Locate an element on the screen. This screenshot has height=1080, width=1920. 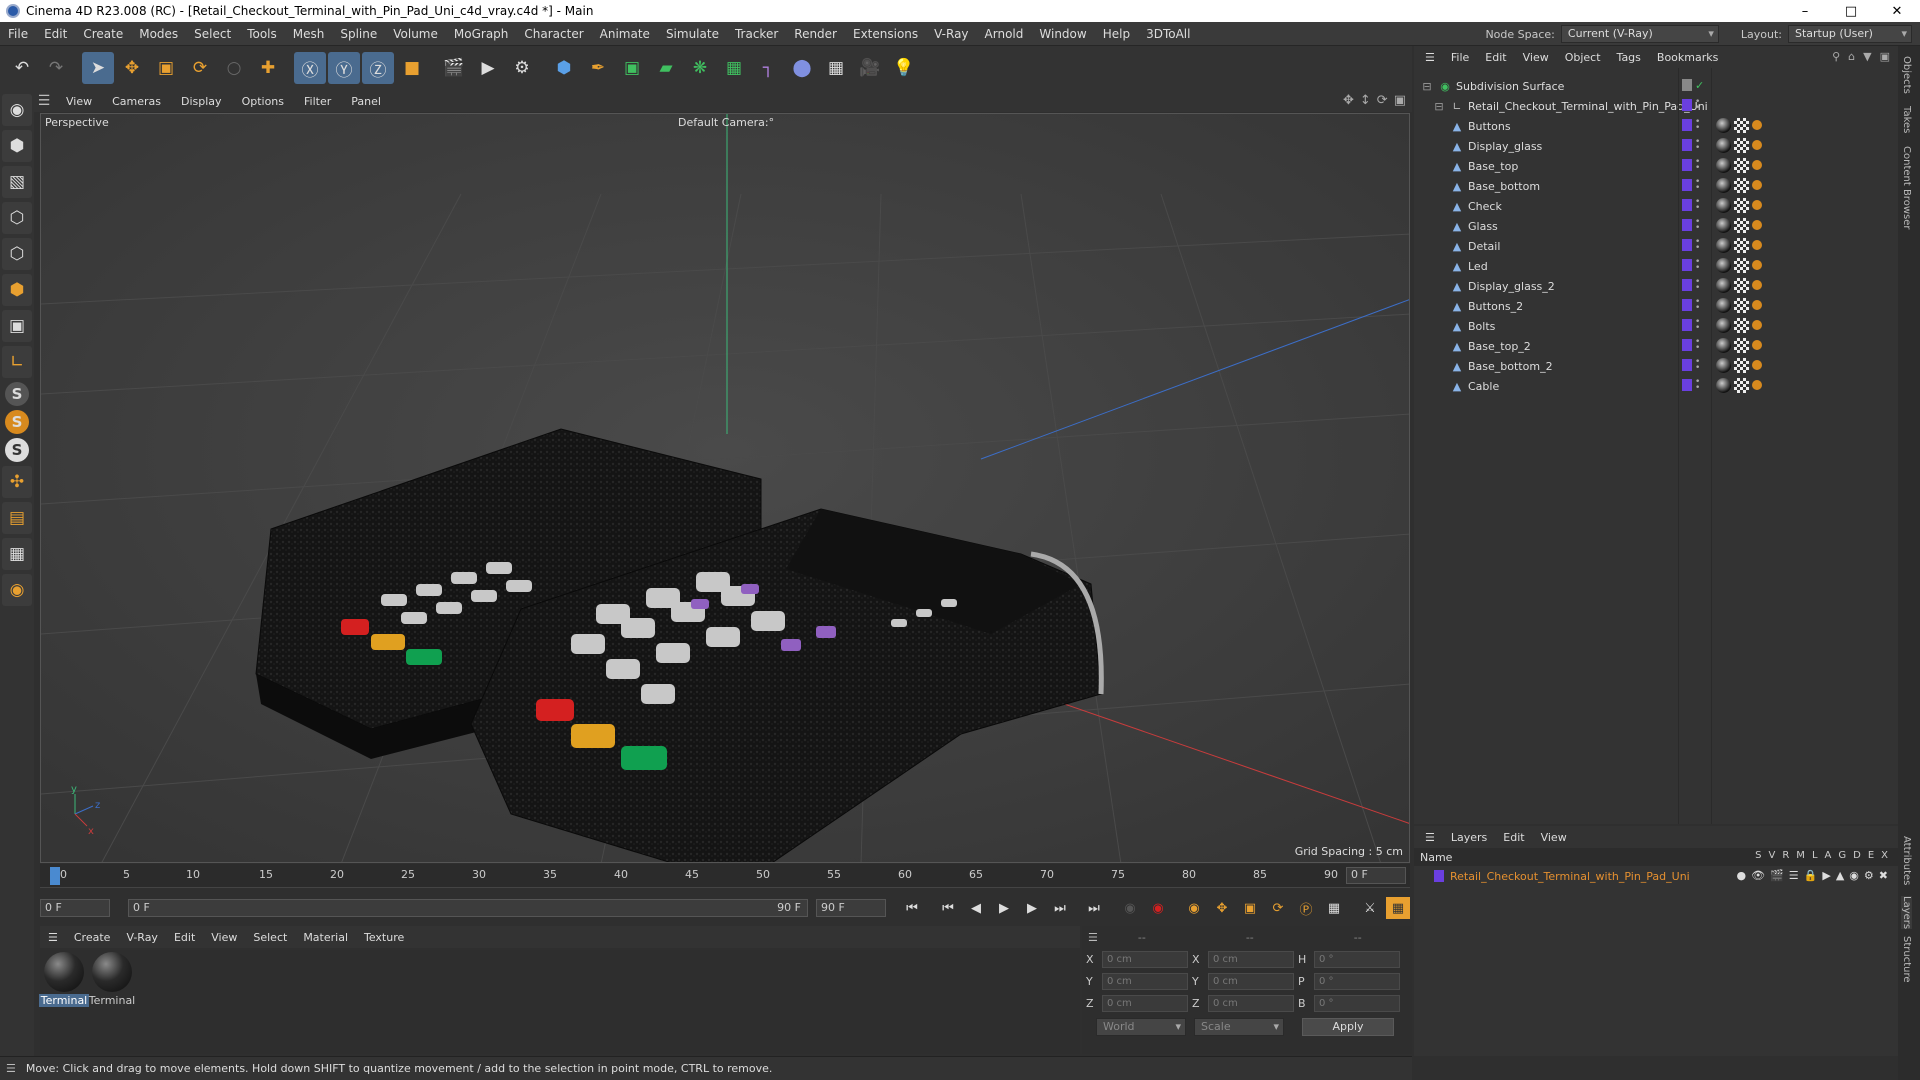
undo-icon: ↶ is located at coordinates (22, 68).